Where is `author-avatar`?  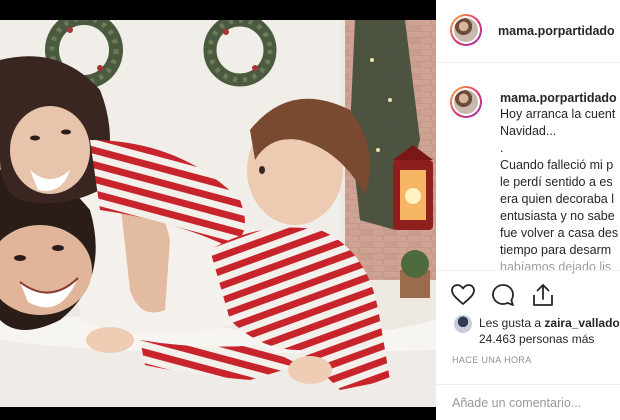
author-avatar is located at coordinates (466, 30).